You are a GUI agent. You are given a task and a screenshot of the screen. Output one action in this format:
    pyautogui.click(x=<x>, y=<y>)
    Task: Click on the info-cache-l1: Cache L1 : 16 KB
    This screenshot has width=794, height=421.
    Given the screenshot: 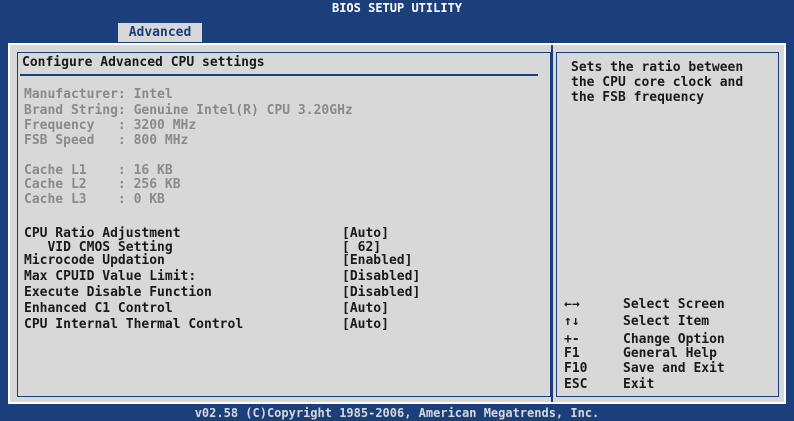 What is the action you would take?
    pyautogui.click(x=98, y=170)
    